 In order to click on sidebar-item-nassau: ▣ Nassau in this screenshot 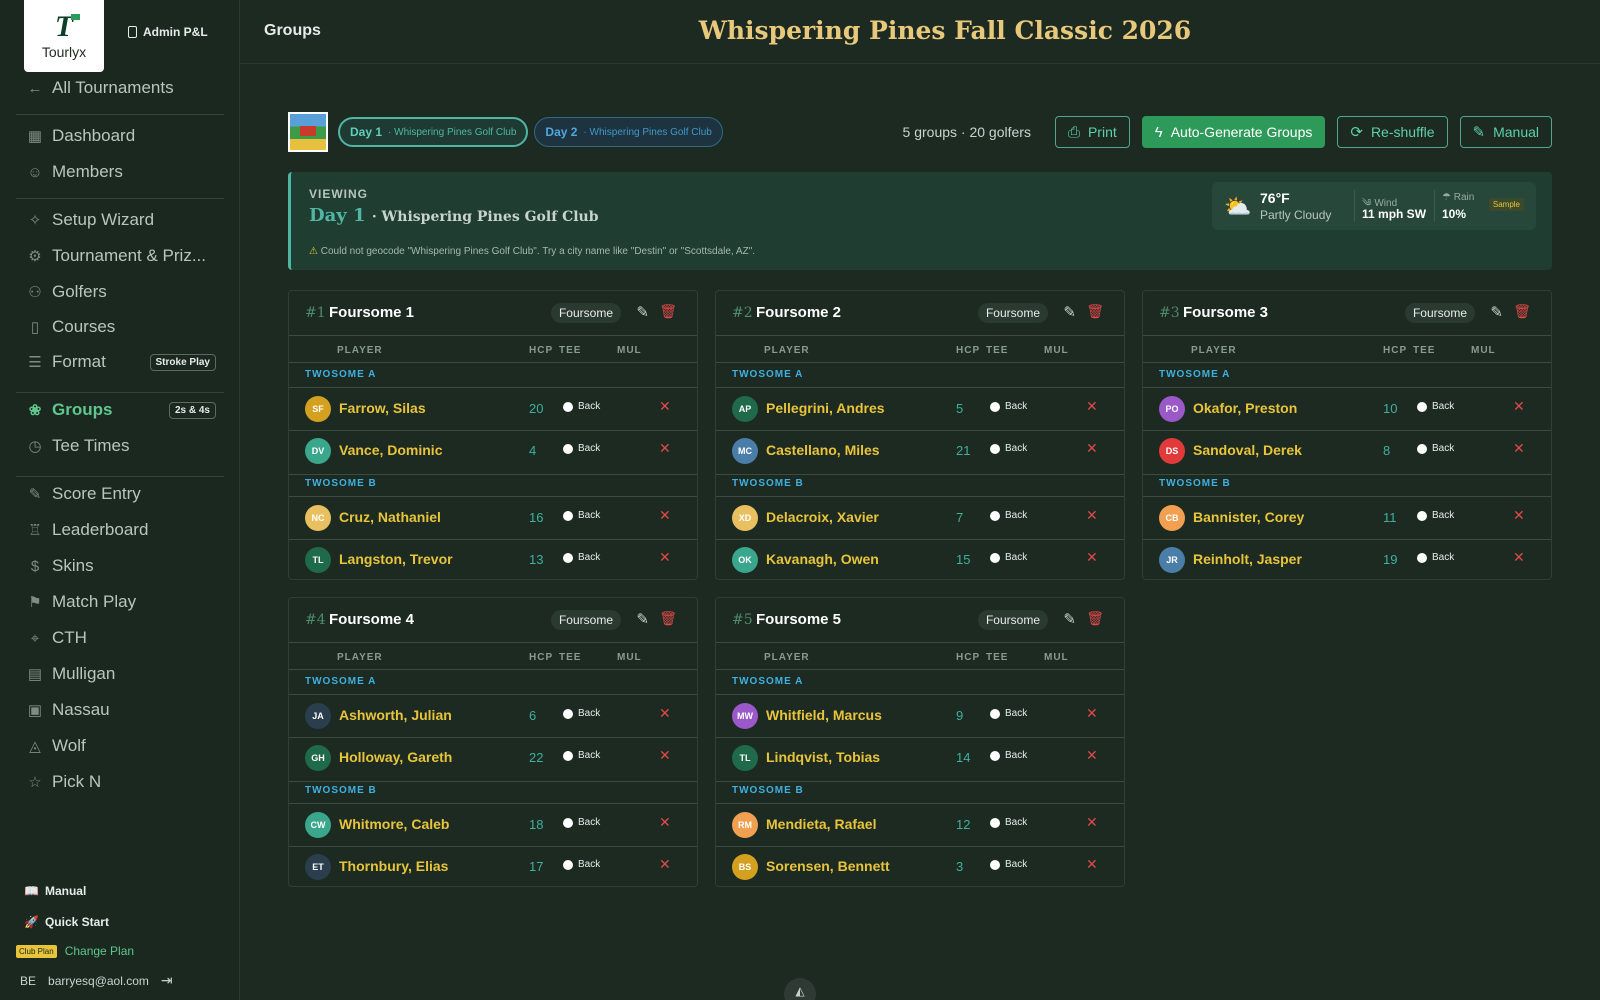, I will do `click(121, 710)`.